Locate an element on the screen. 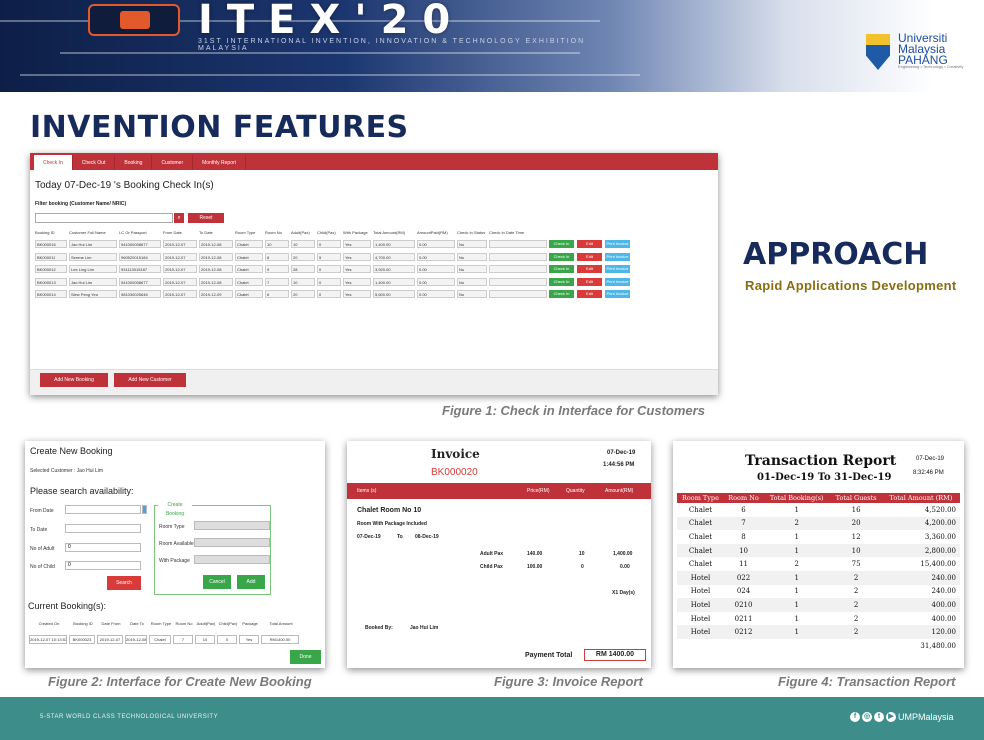 The height and width of the screenshot is (740, 984). room-type-select is located at coordinates (232, 525).